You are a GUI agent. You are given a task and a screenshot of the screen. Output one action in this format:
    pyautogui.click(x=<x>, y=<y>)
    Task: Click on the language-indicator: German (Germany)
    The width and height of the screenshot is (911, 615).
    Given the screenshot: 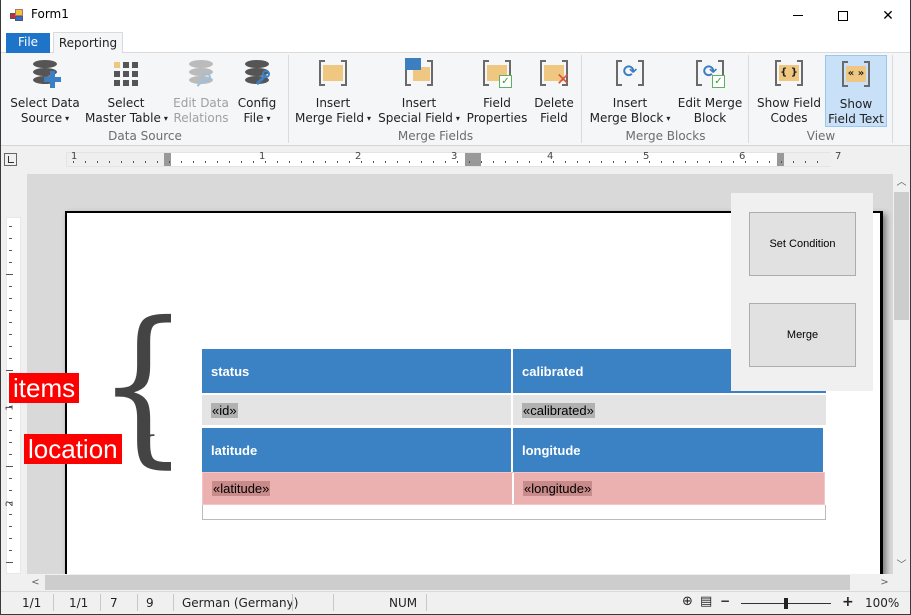 What is the action you would take?
    pyautogui.click(x=240, y=603)
    